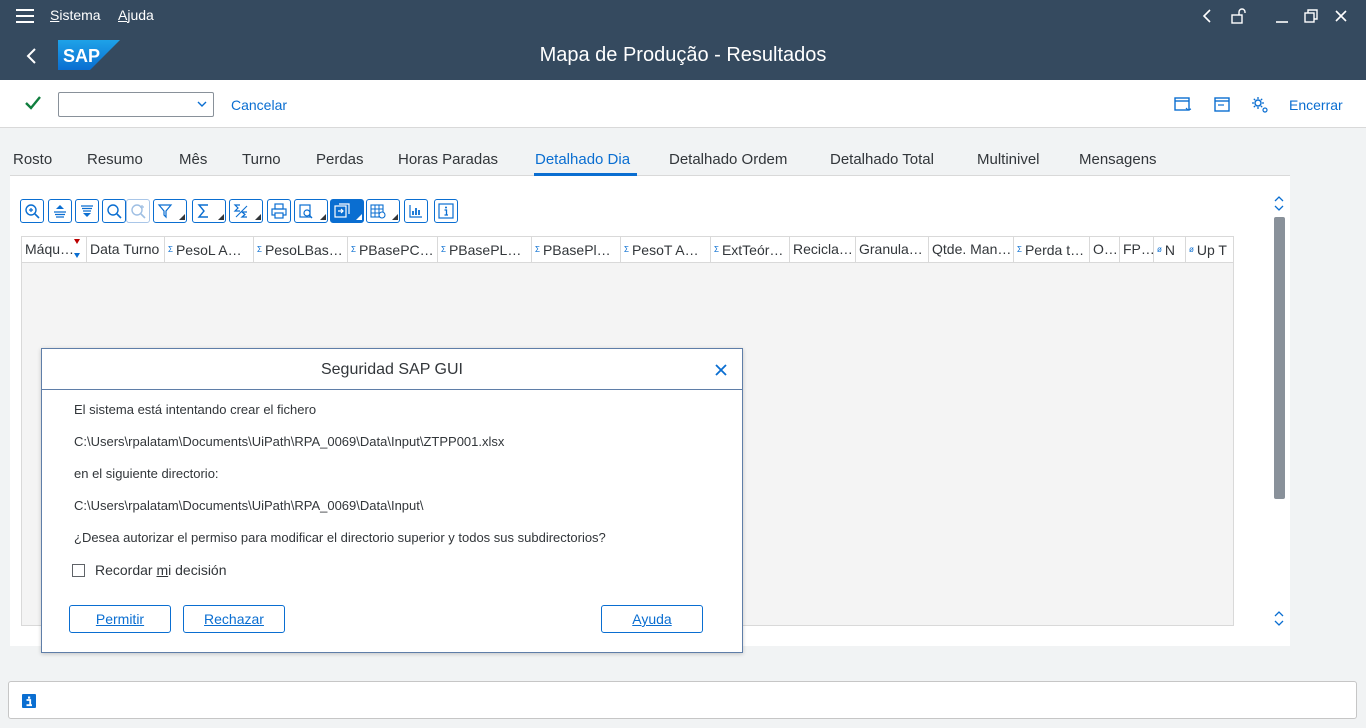  What do you see at coordinates (683, 16) in the screenshot?
I see `menubar: Sistema Ajuda` at bounding box center [683, 16].